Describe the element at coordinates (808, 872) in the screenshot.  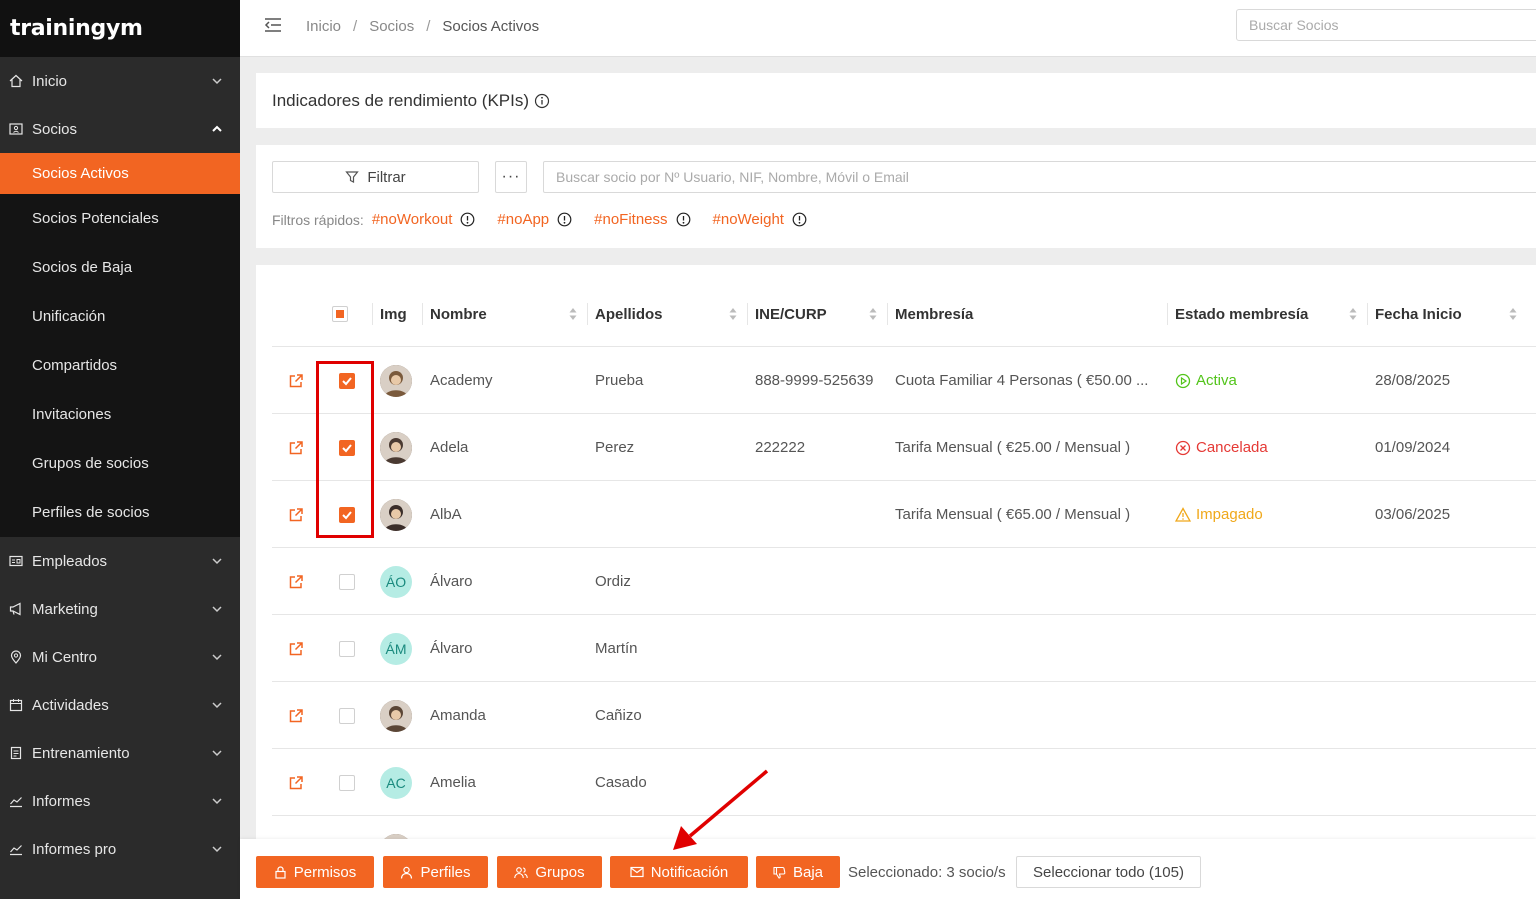
I see `baja-label: Baja` at that location.